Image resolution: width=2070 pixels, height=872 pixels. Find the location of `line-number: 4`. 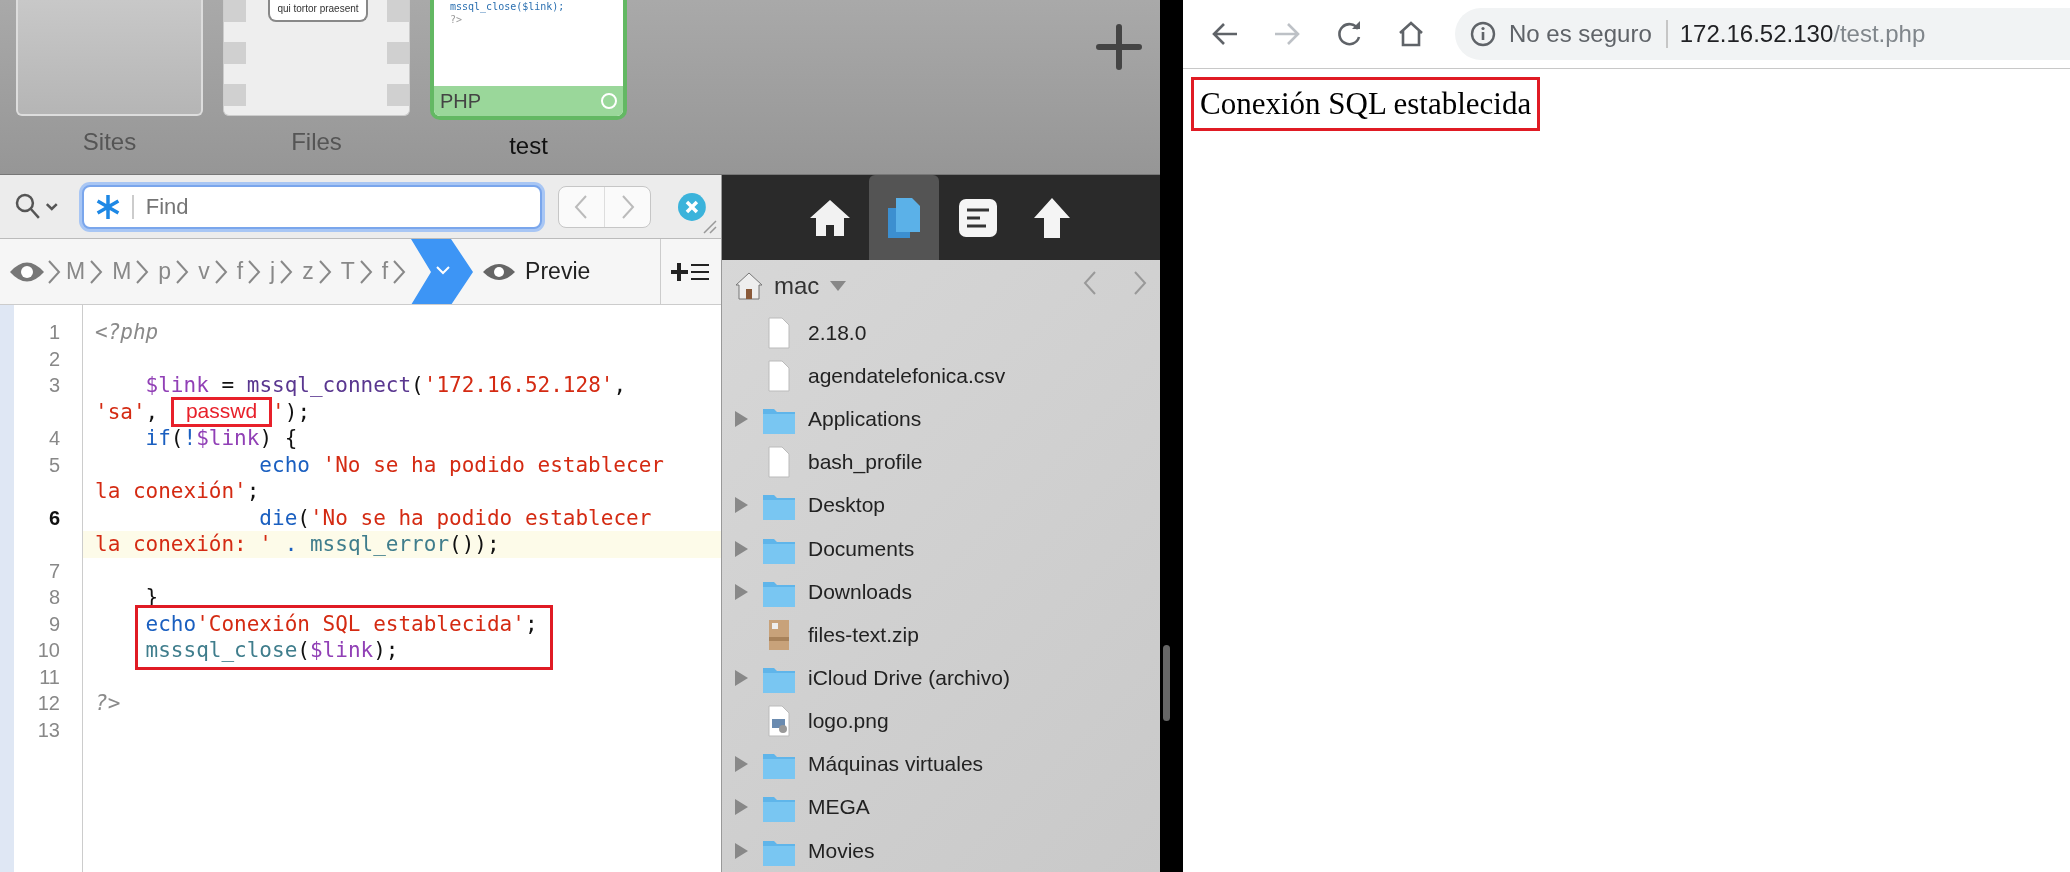

line-number: 4 is located at coordinates (53, 438).